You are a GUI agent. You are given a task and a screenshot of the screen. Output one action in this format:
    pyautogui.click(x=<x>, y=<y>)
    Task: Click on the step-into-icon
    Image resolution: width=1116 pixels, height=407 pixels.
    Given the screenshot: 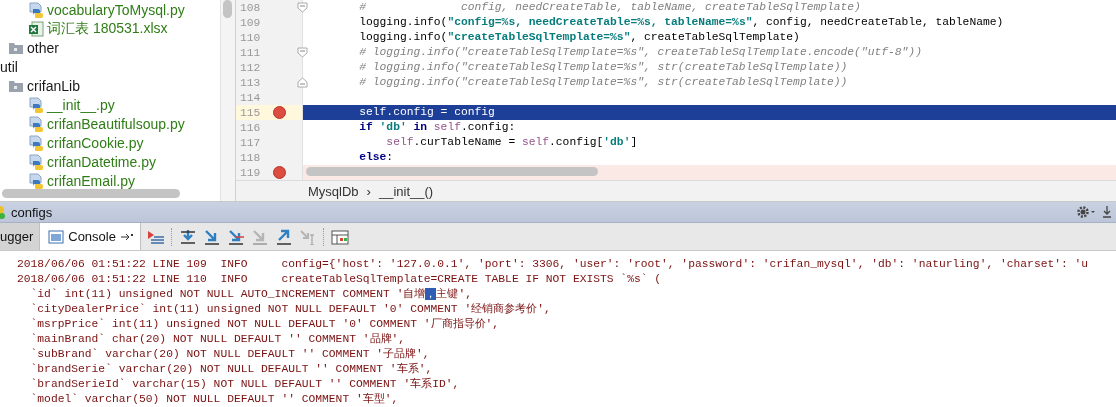 What is the action you would take?
    pyautogui.click(x=211, y=236)
    